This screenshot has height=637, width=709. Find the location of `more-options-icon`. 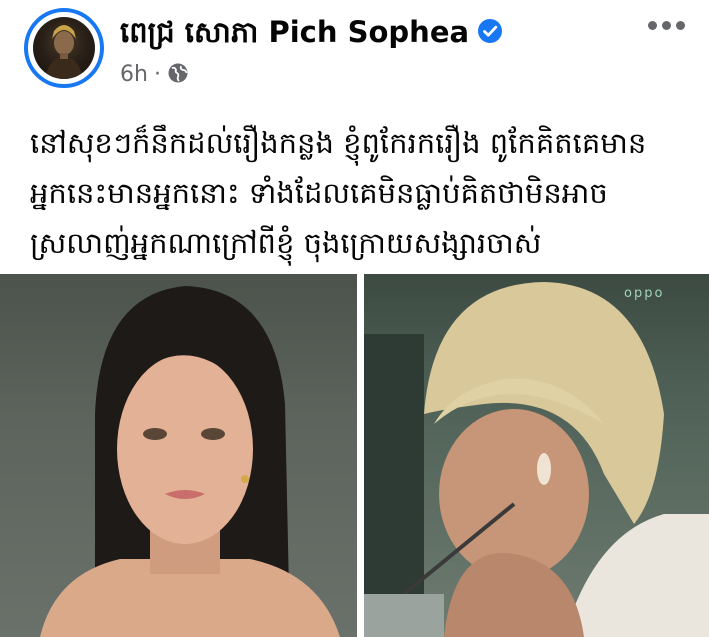

more-options-icon is located at coordinates (666, 25).